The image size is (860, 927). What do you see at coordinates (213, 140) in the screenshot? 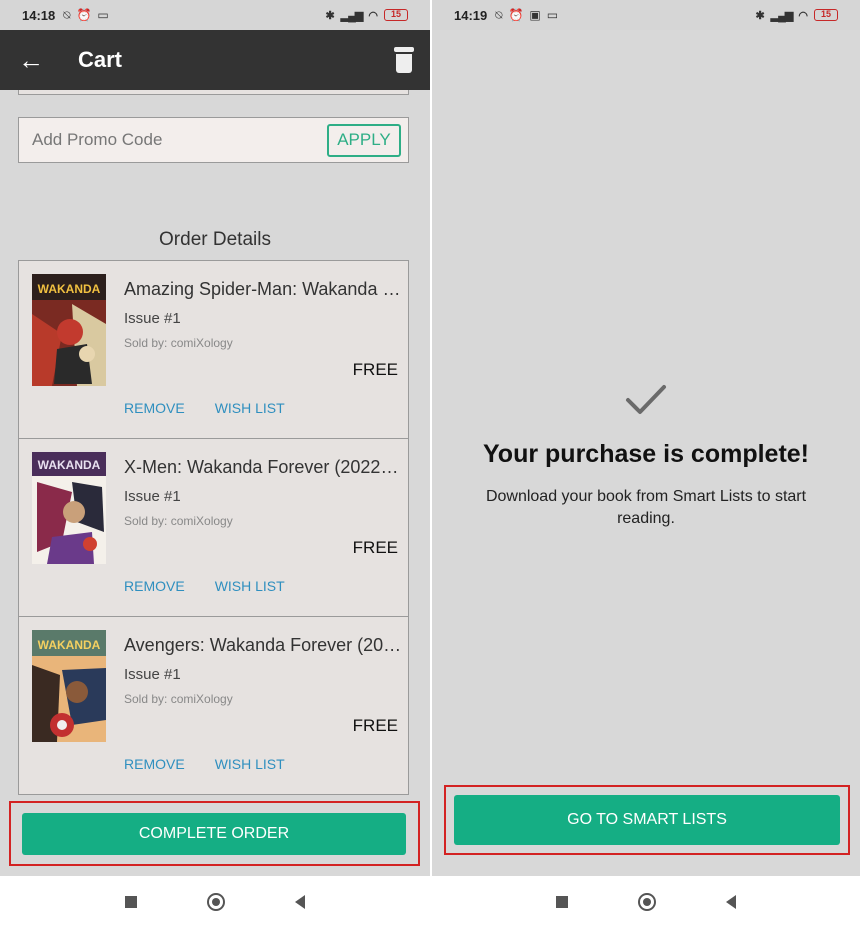
I see `promo-code-field: Add Promo Code APPLY` at bounding box center [213, 140].